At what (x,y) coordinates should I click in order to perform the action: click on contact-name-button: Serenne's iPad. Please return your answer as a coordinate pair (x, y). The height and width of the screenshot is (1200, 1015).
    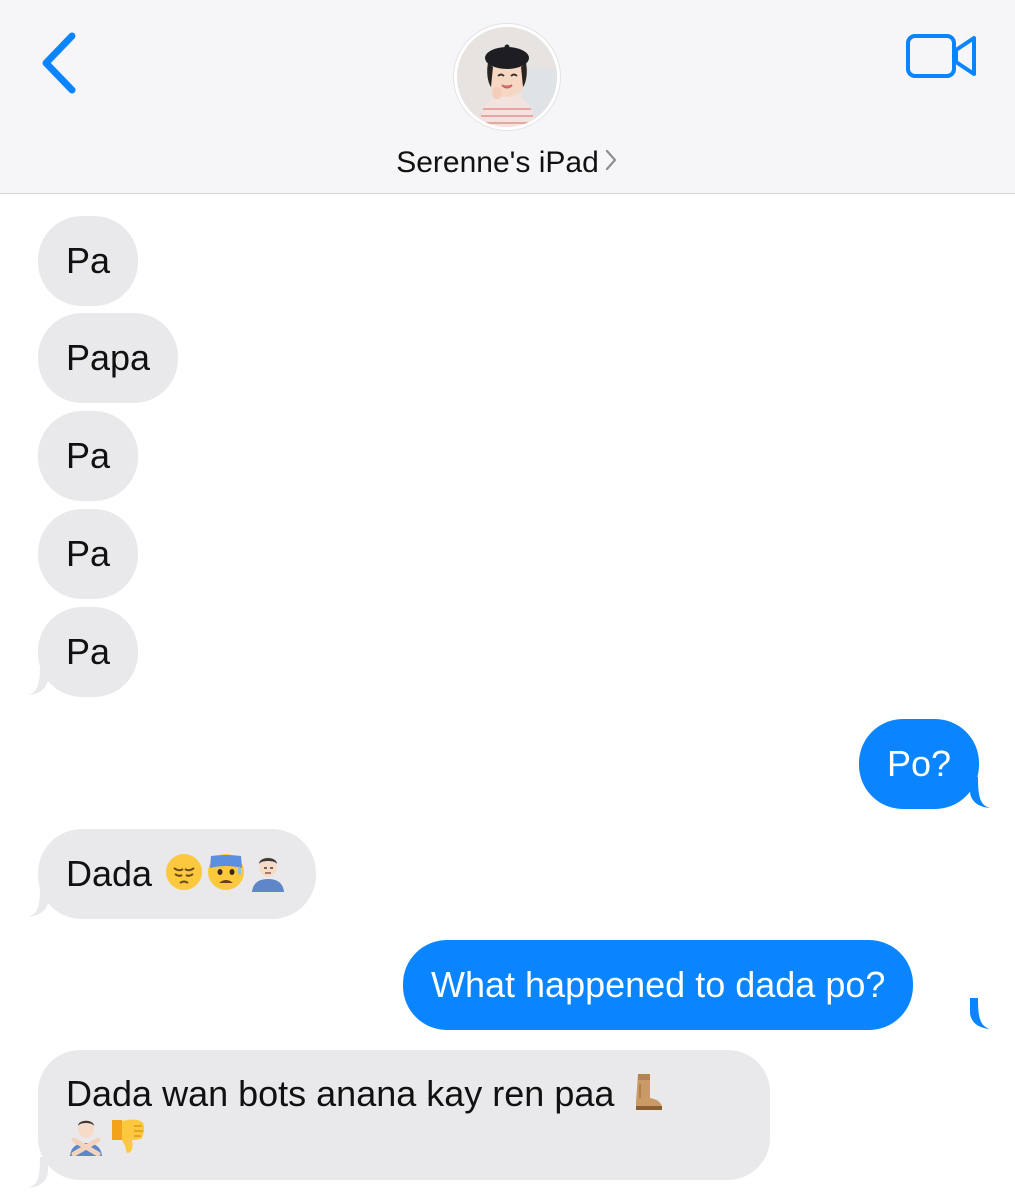
    Looking at the image, I should click on (507, 163).